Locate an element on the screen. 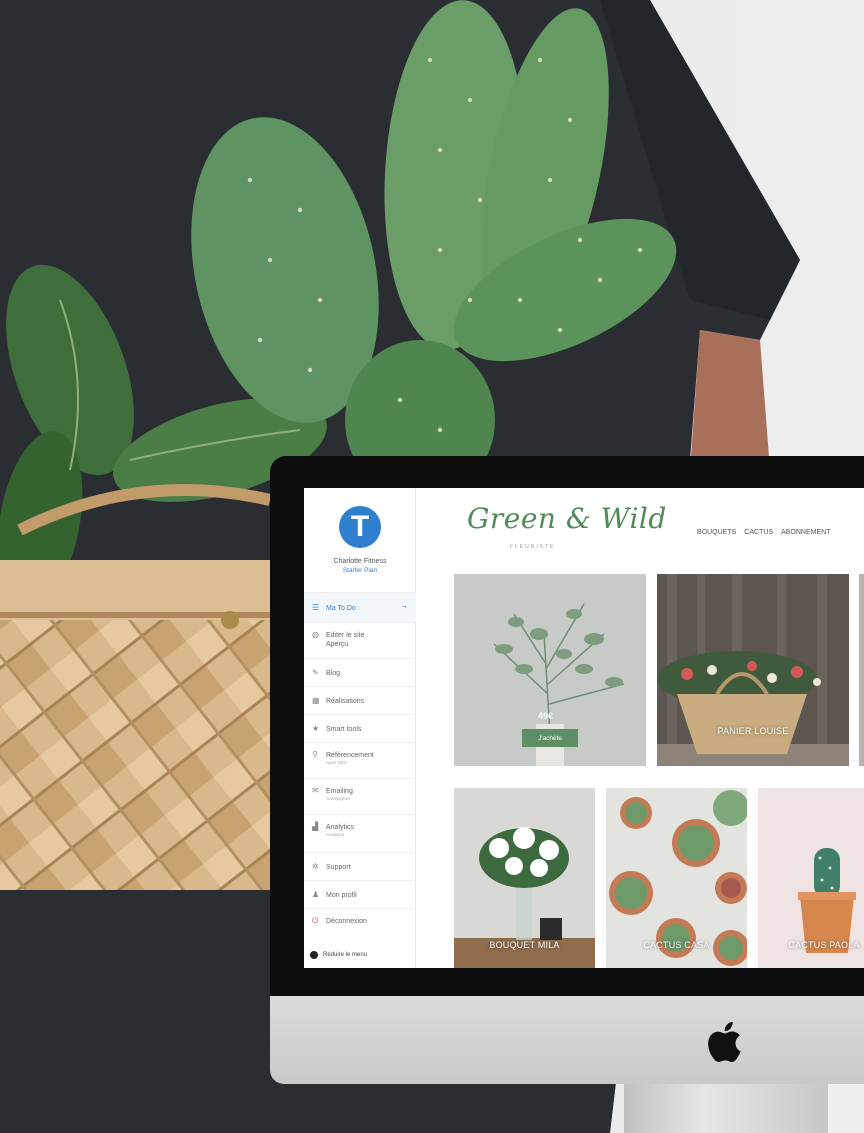  menu-item-blog: ✎ Blog is located at coordinates (360, 672).